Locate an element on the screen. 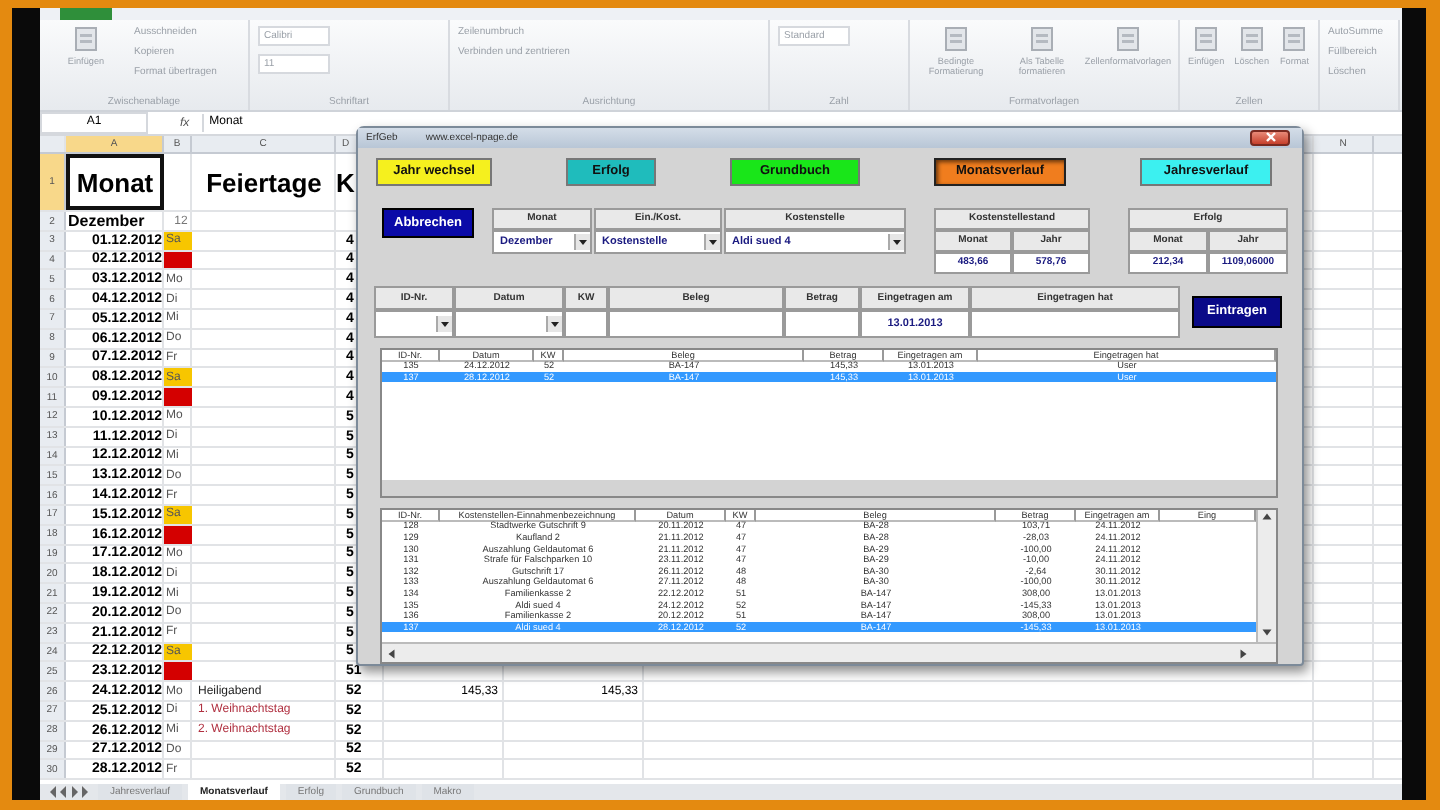  down-arrow-icon is located at coordinates (1267, 634).